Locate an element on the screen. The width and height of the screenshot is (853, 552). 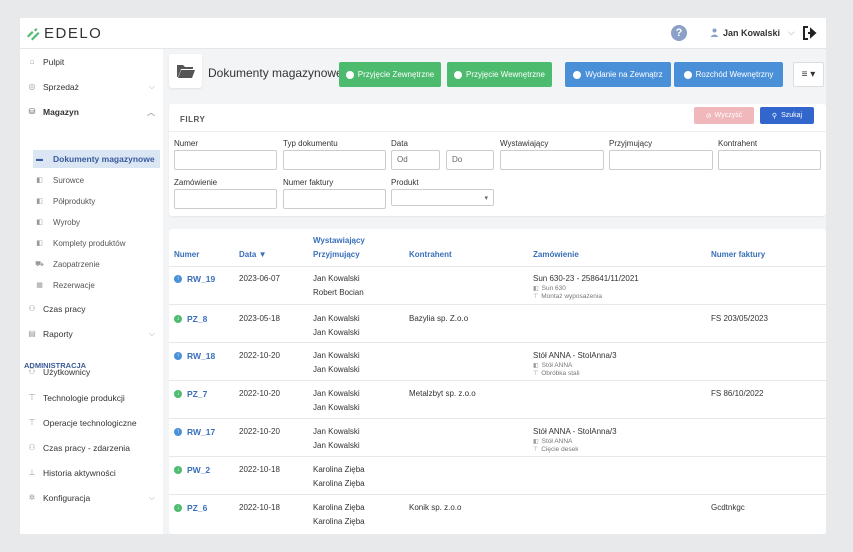
clear-button: ⊘ Wyczyść is located at coordinates (724, 115).